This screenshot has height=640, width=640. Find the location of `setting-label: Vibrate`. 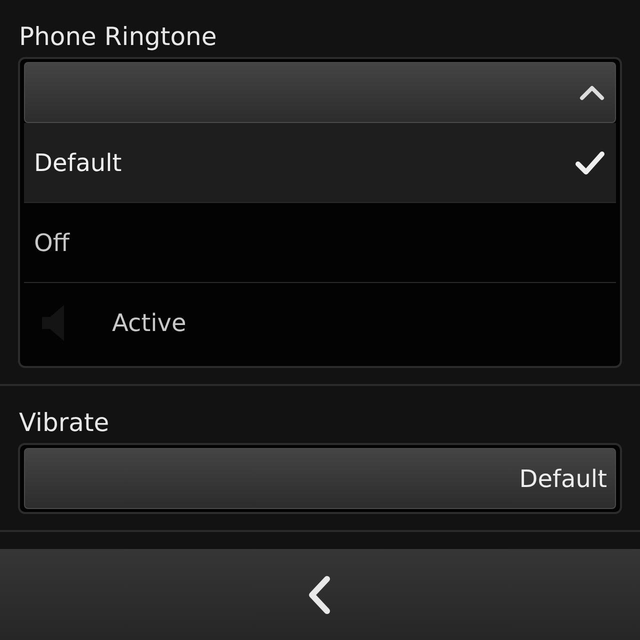

setting-label: Vibrate is located at coordinates (64, 422).